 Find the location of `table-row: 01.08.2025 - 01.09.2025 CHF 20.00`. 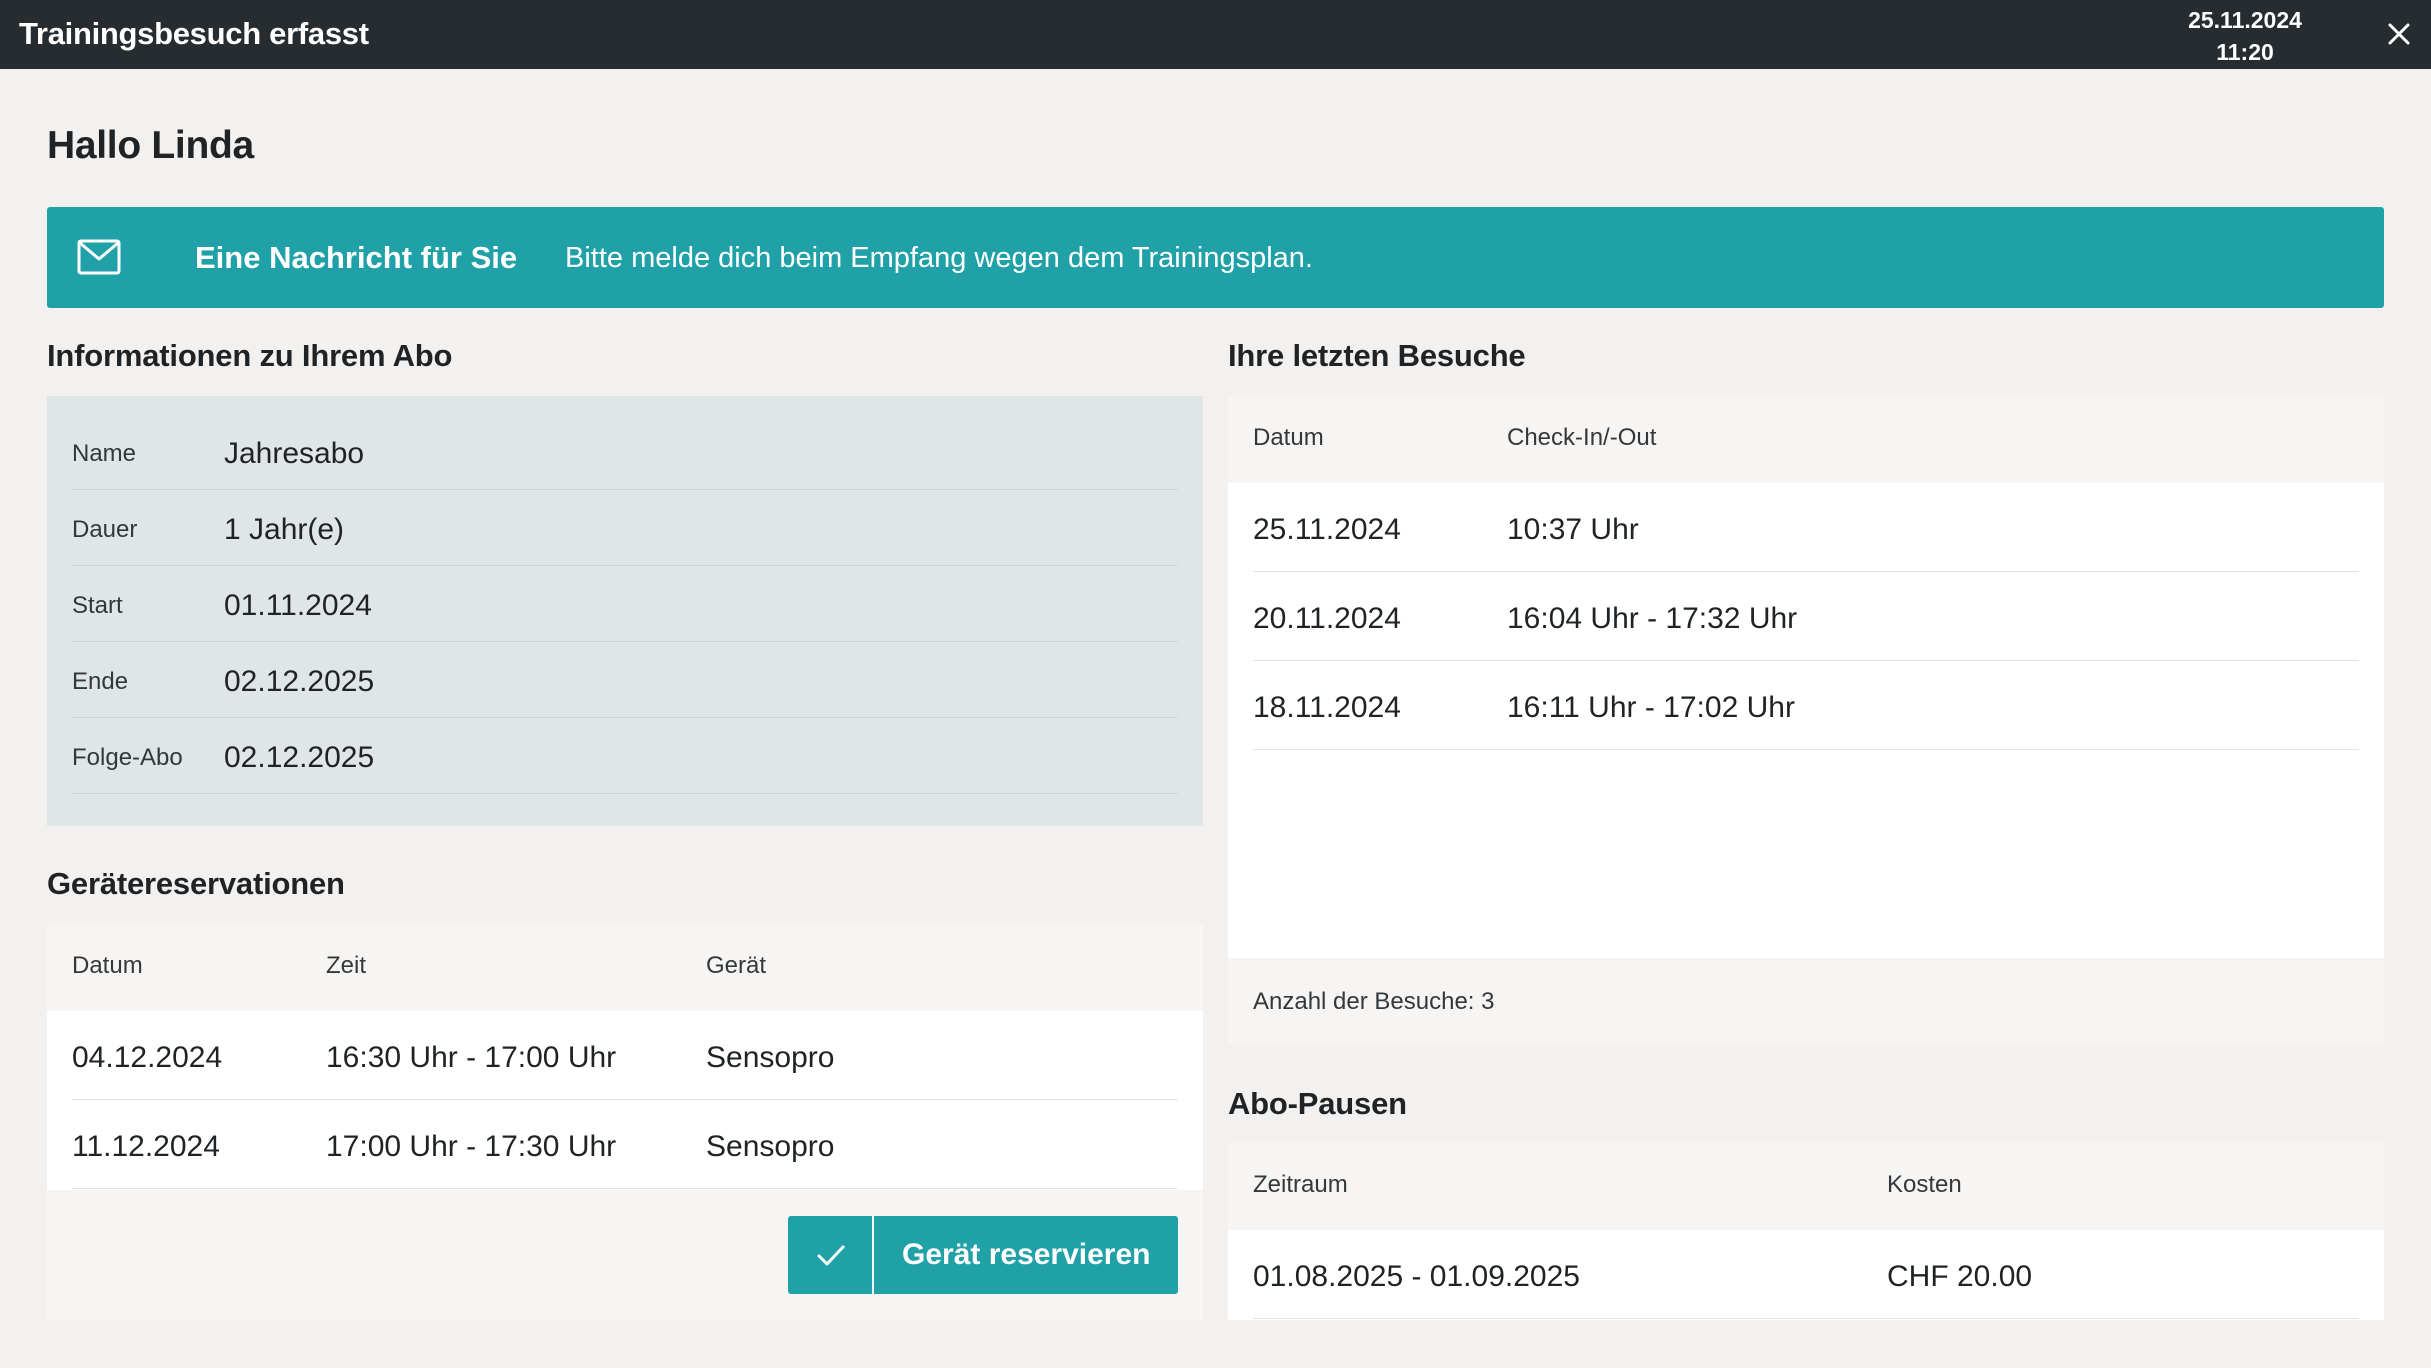

table-row: 01.08.2025 - 01.09.2025 CHF 20.00 is located at coordinates (1806, 1274).